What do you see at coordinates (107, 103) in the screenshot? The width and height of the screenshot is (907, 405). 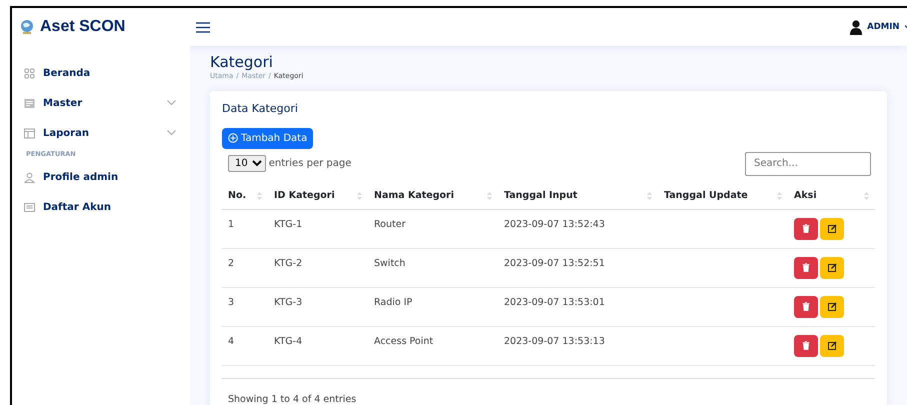 I see `sidebar-item: Master` at bounding box center [107, 103].